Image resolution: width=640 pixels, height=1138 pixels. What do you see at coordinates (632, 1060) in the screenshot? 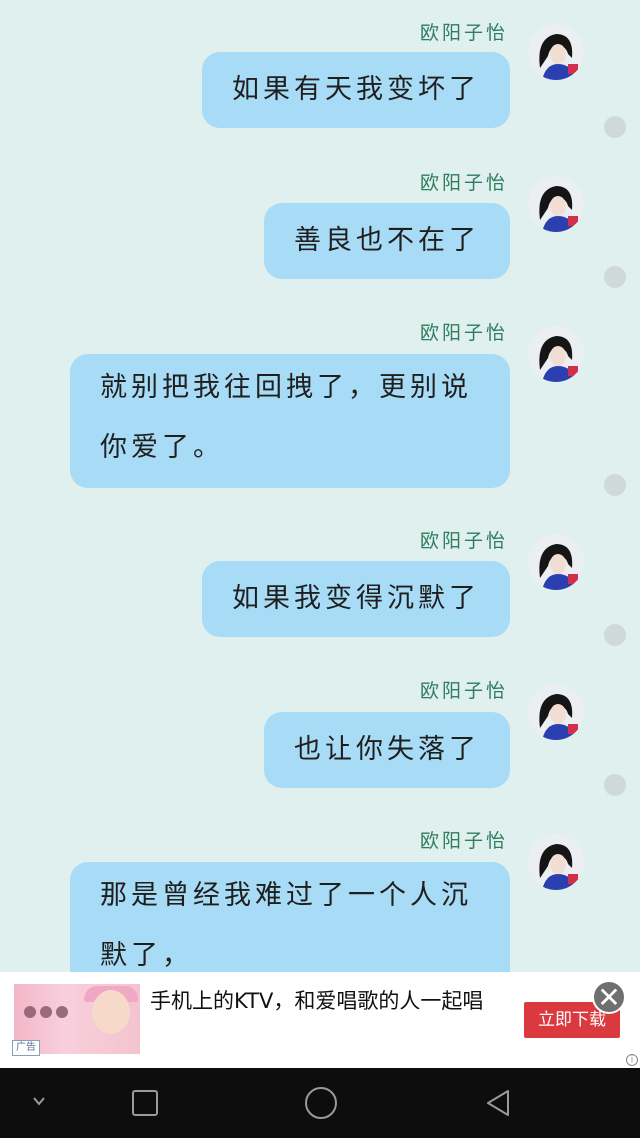
I see `info-icon: i` at bounding box center [632, 1060].